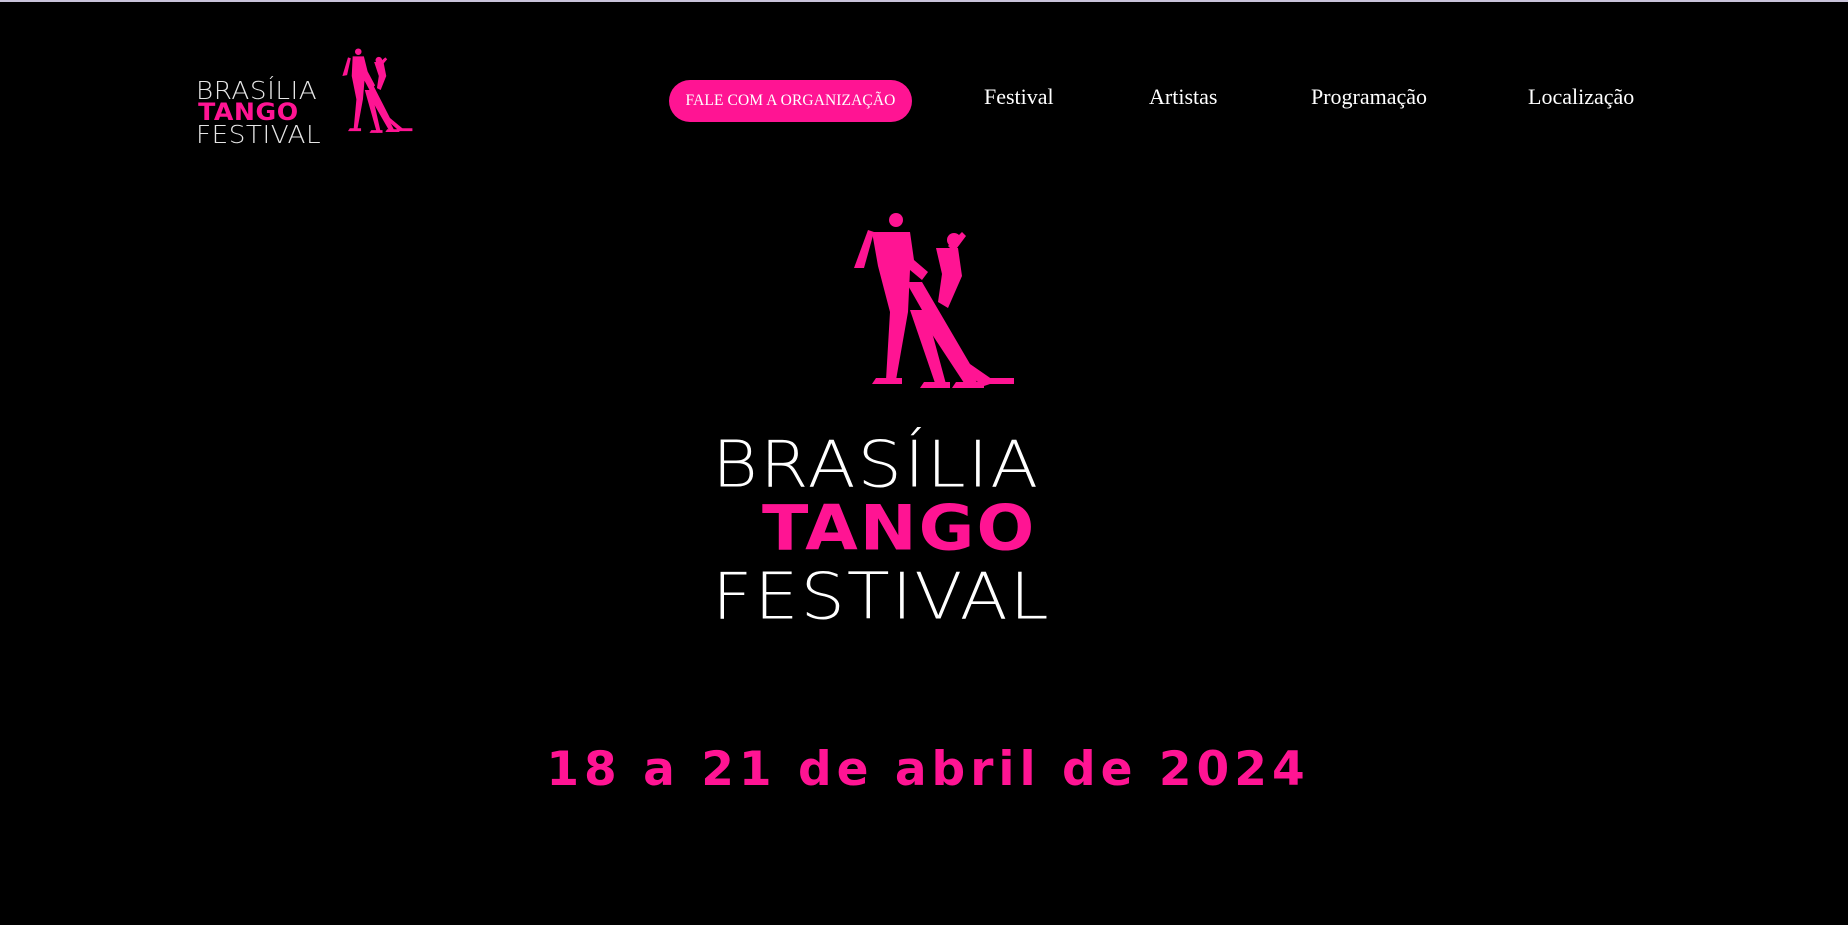 The width and height of the screenshot is (1848, 925). I want to click on hero-dancers-icon, so click(934, 300).